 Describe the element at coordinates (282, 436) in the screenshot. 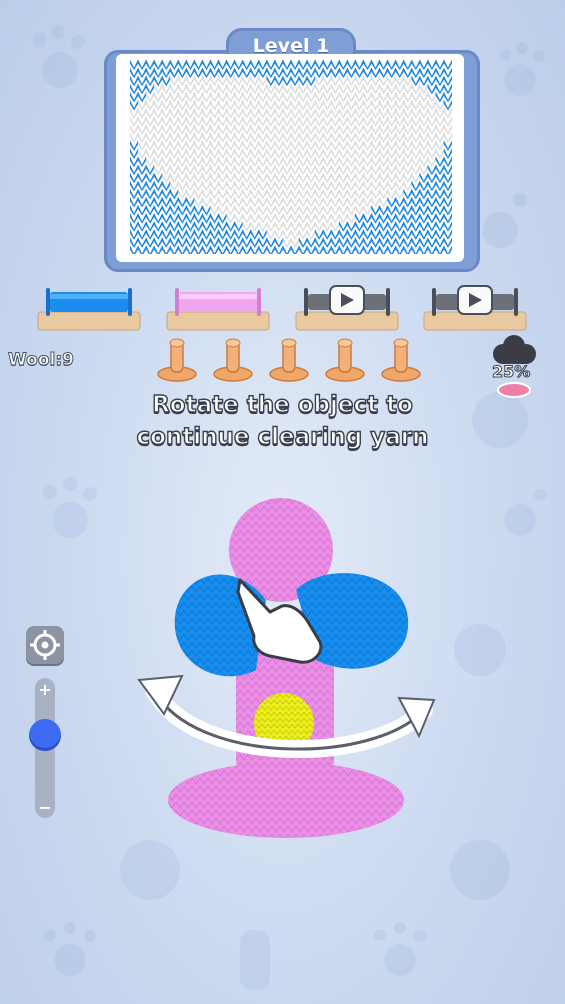

I see `instruction-line-2: continue clearing yarn` at that location.